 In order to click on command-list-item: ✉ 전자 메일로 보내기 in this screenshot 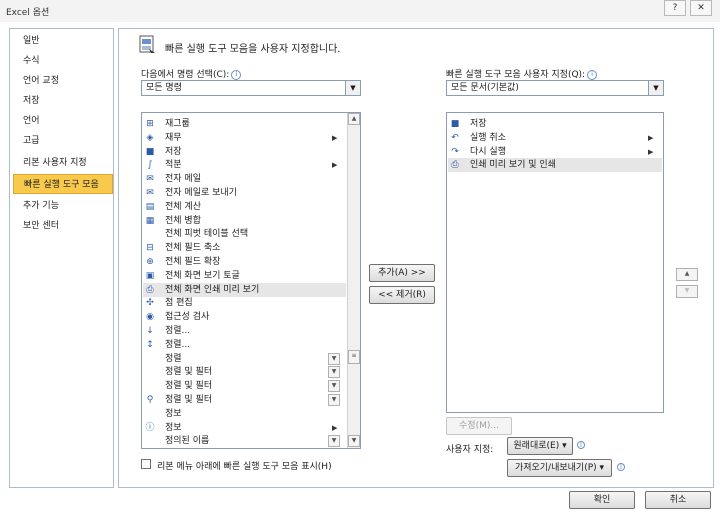, I will do `click(244, 193)`.